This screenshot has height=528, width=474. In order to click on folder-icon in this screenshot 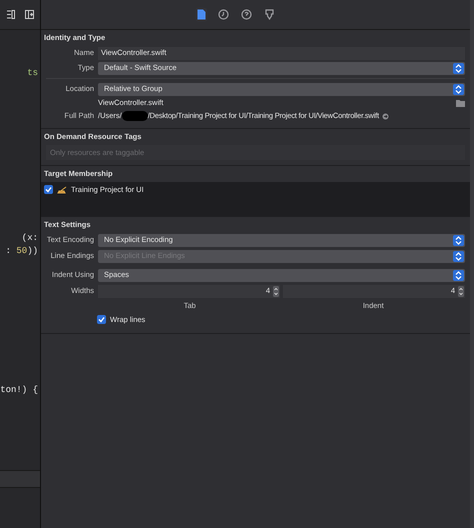, I will do `click(460, 103)`.